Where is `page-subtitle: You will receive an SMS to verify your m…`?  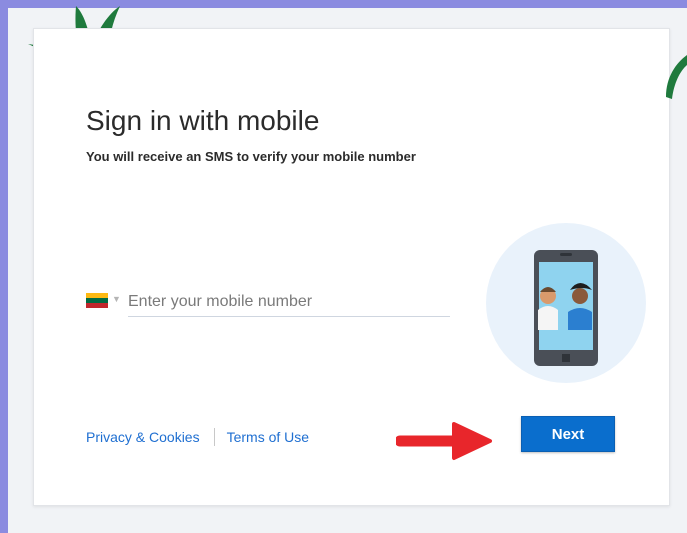 page-subtitle: You will receive an SMS to verify your m… is located at coordinates (251, 156).